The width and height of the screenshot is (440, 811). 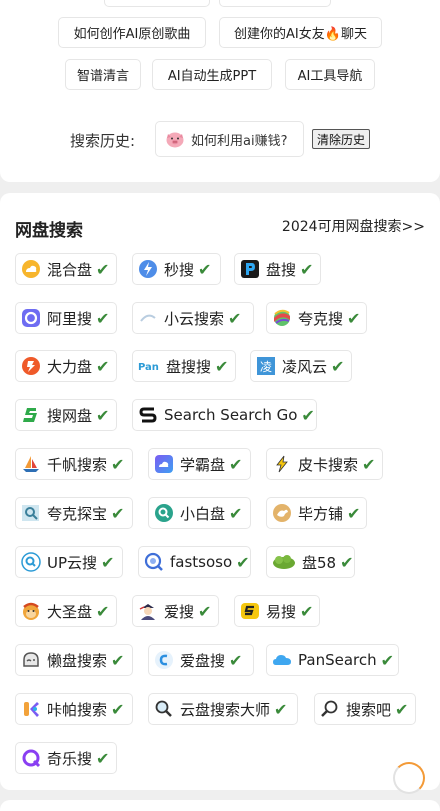 I want to click on blue-c-icon, so click(x=164, y=660).